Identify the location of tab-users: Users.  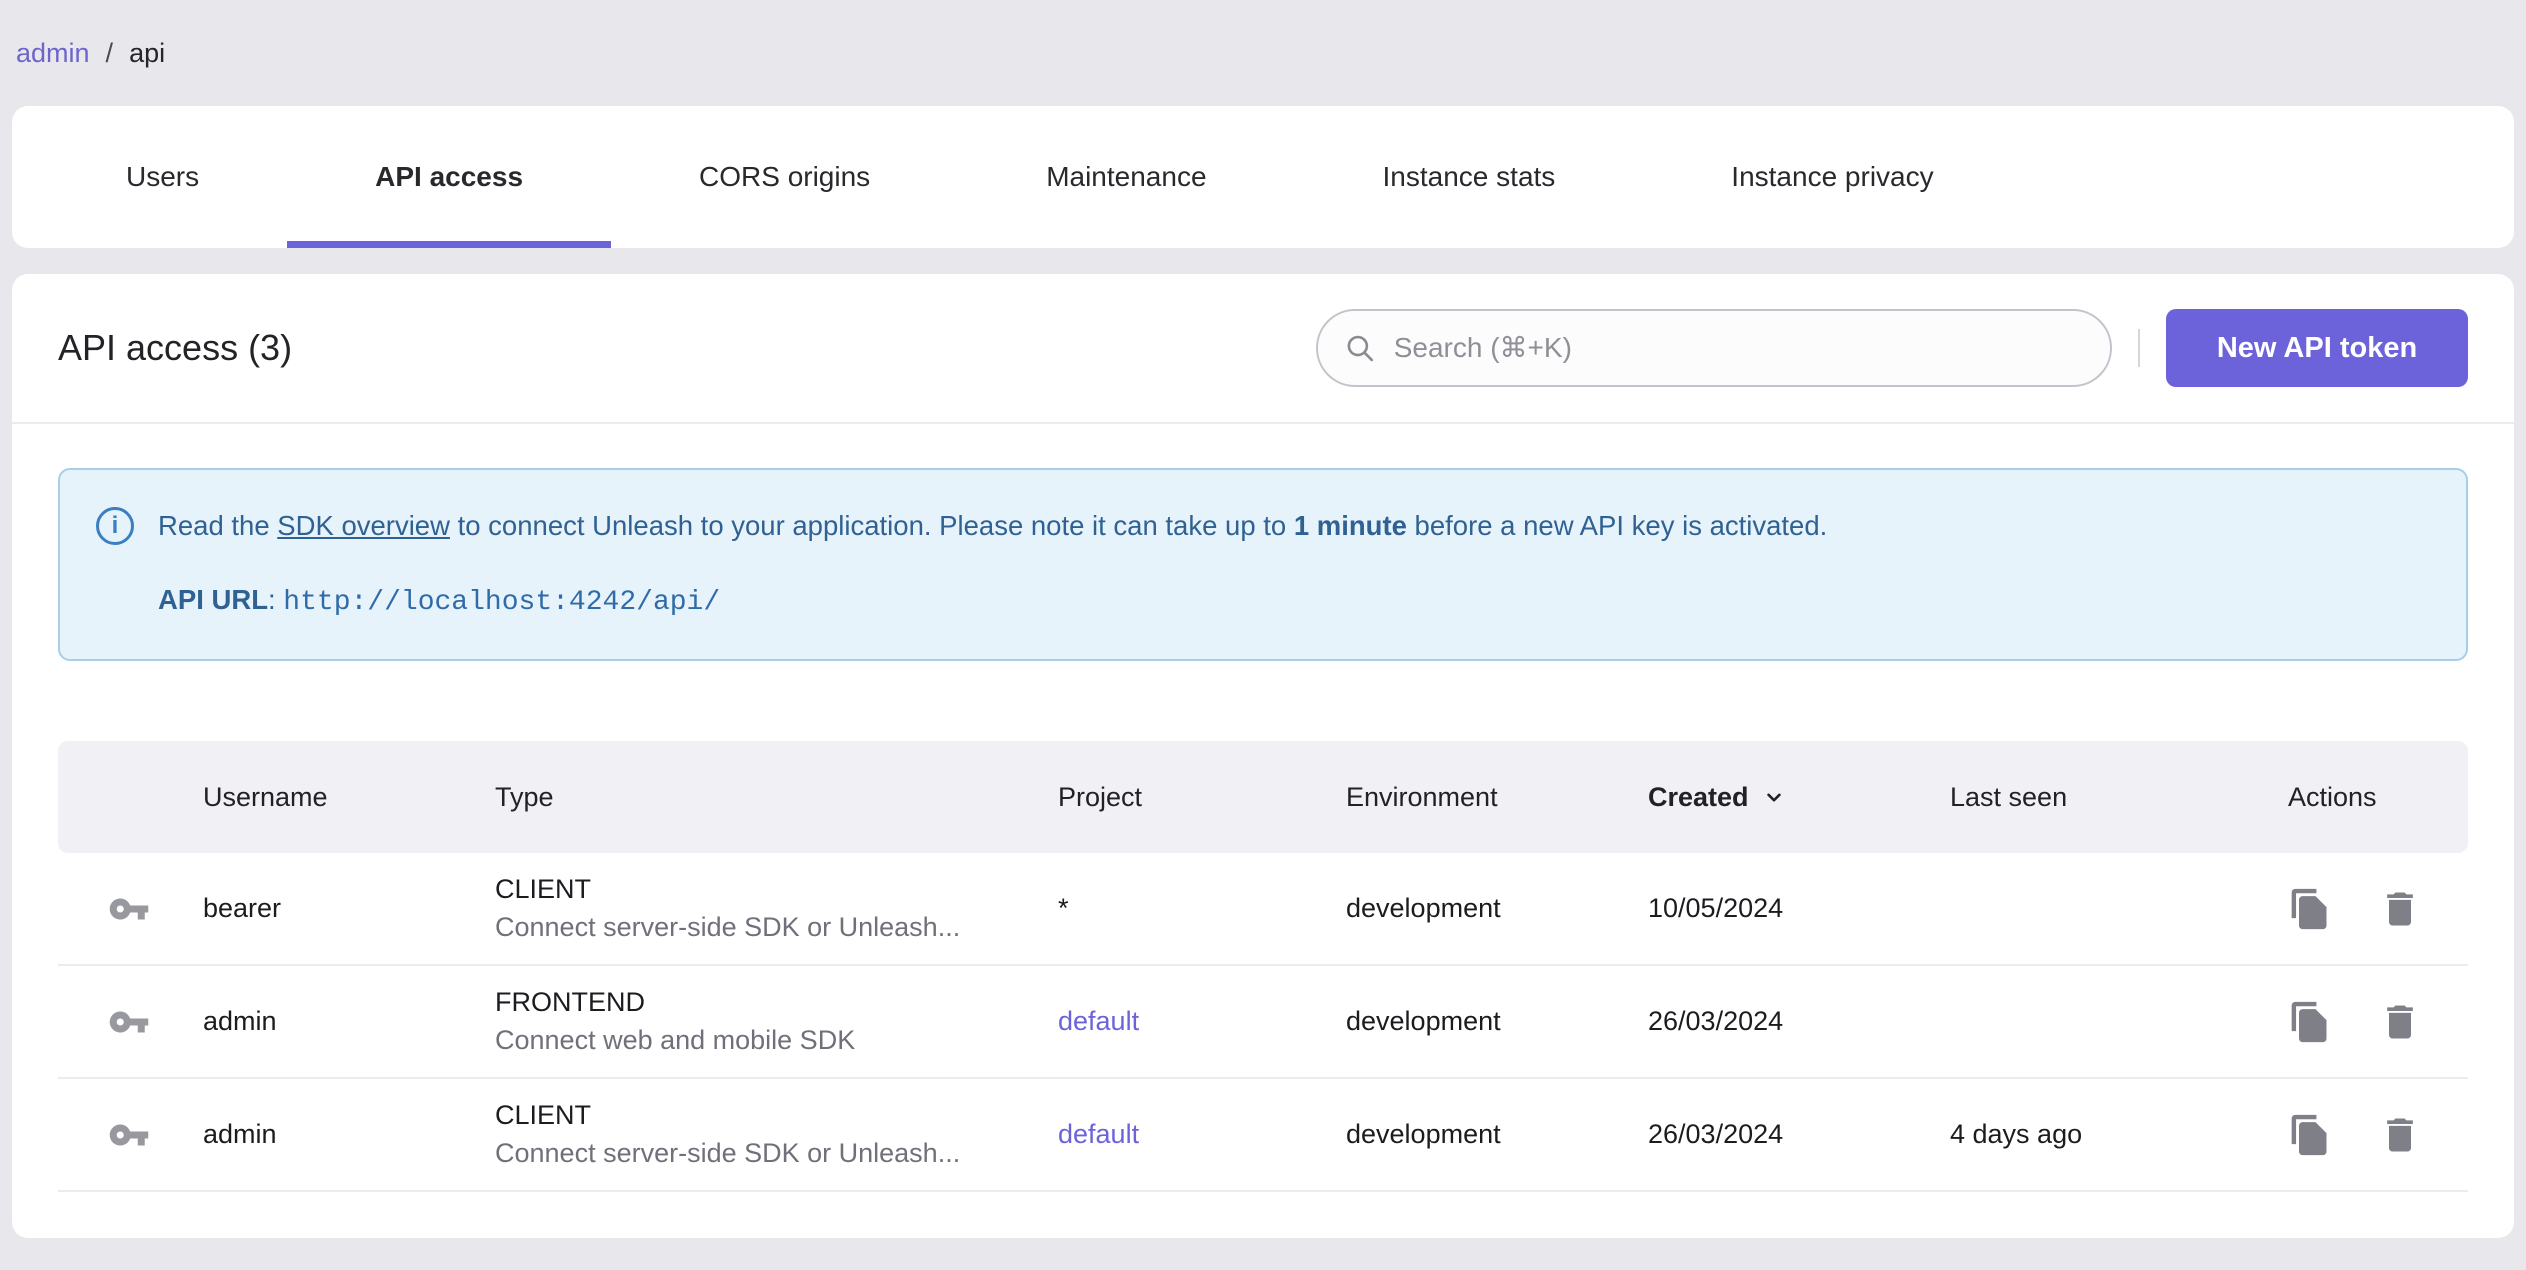
(162, 177).